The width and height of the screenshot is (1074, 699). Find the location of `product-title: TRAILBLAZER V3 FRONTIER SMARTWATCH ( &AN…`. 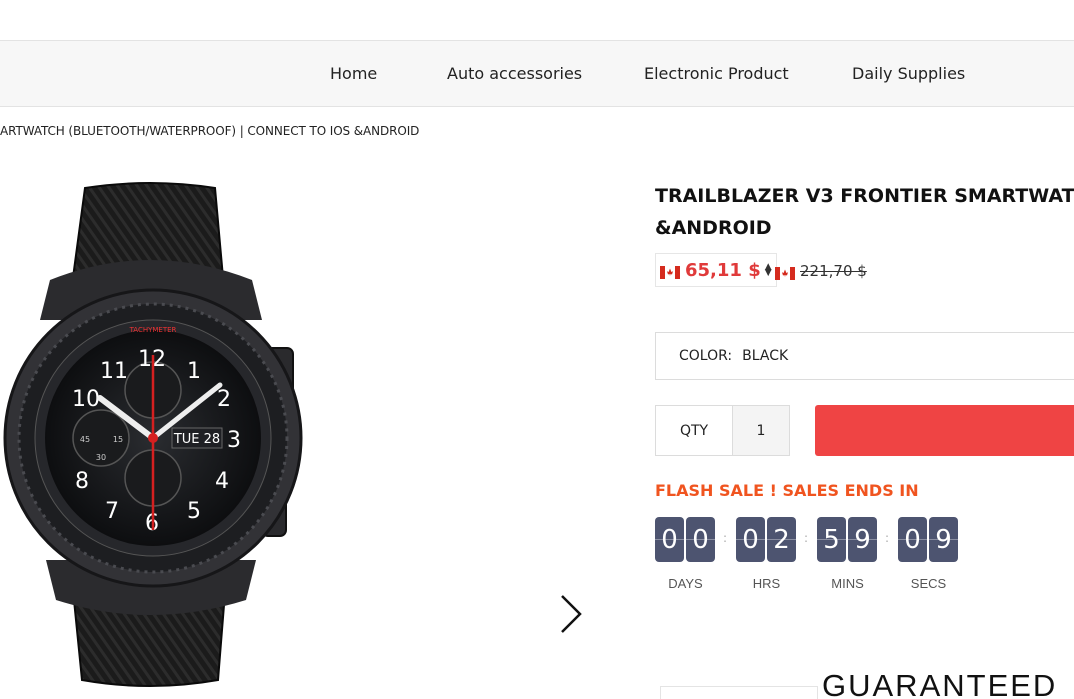

product-title: TRAILBLAZER V3 FRONTIER SMARTWATCH ( &AN… is located at coordinates (864, 212).